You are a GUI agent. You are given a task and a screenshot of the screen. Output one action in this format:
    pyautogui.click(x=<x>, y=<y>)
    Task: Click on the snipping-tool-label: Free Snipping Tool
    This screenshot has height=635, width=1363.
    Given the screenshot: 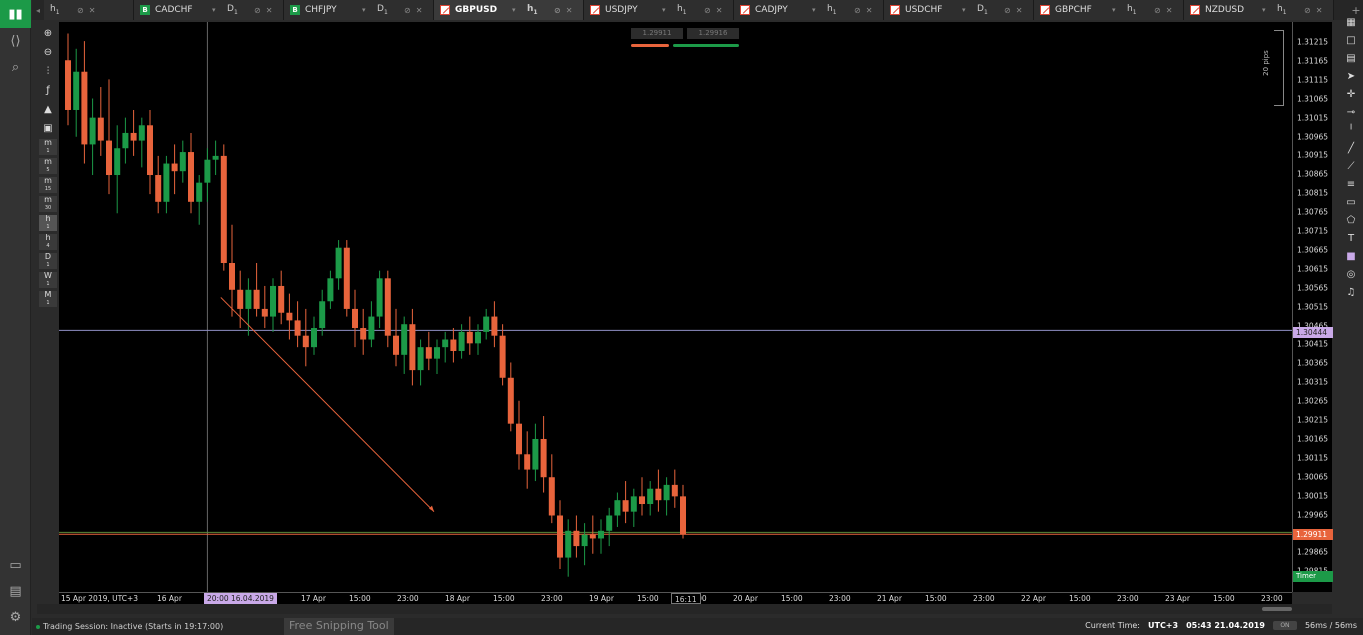 What is the action you would take?
    pyautogui.click(x=339, y=626)
    